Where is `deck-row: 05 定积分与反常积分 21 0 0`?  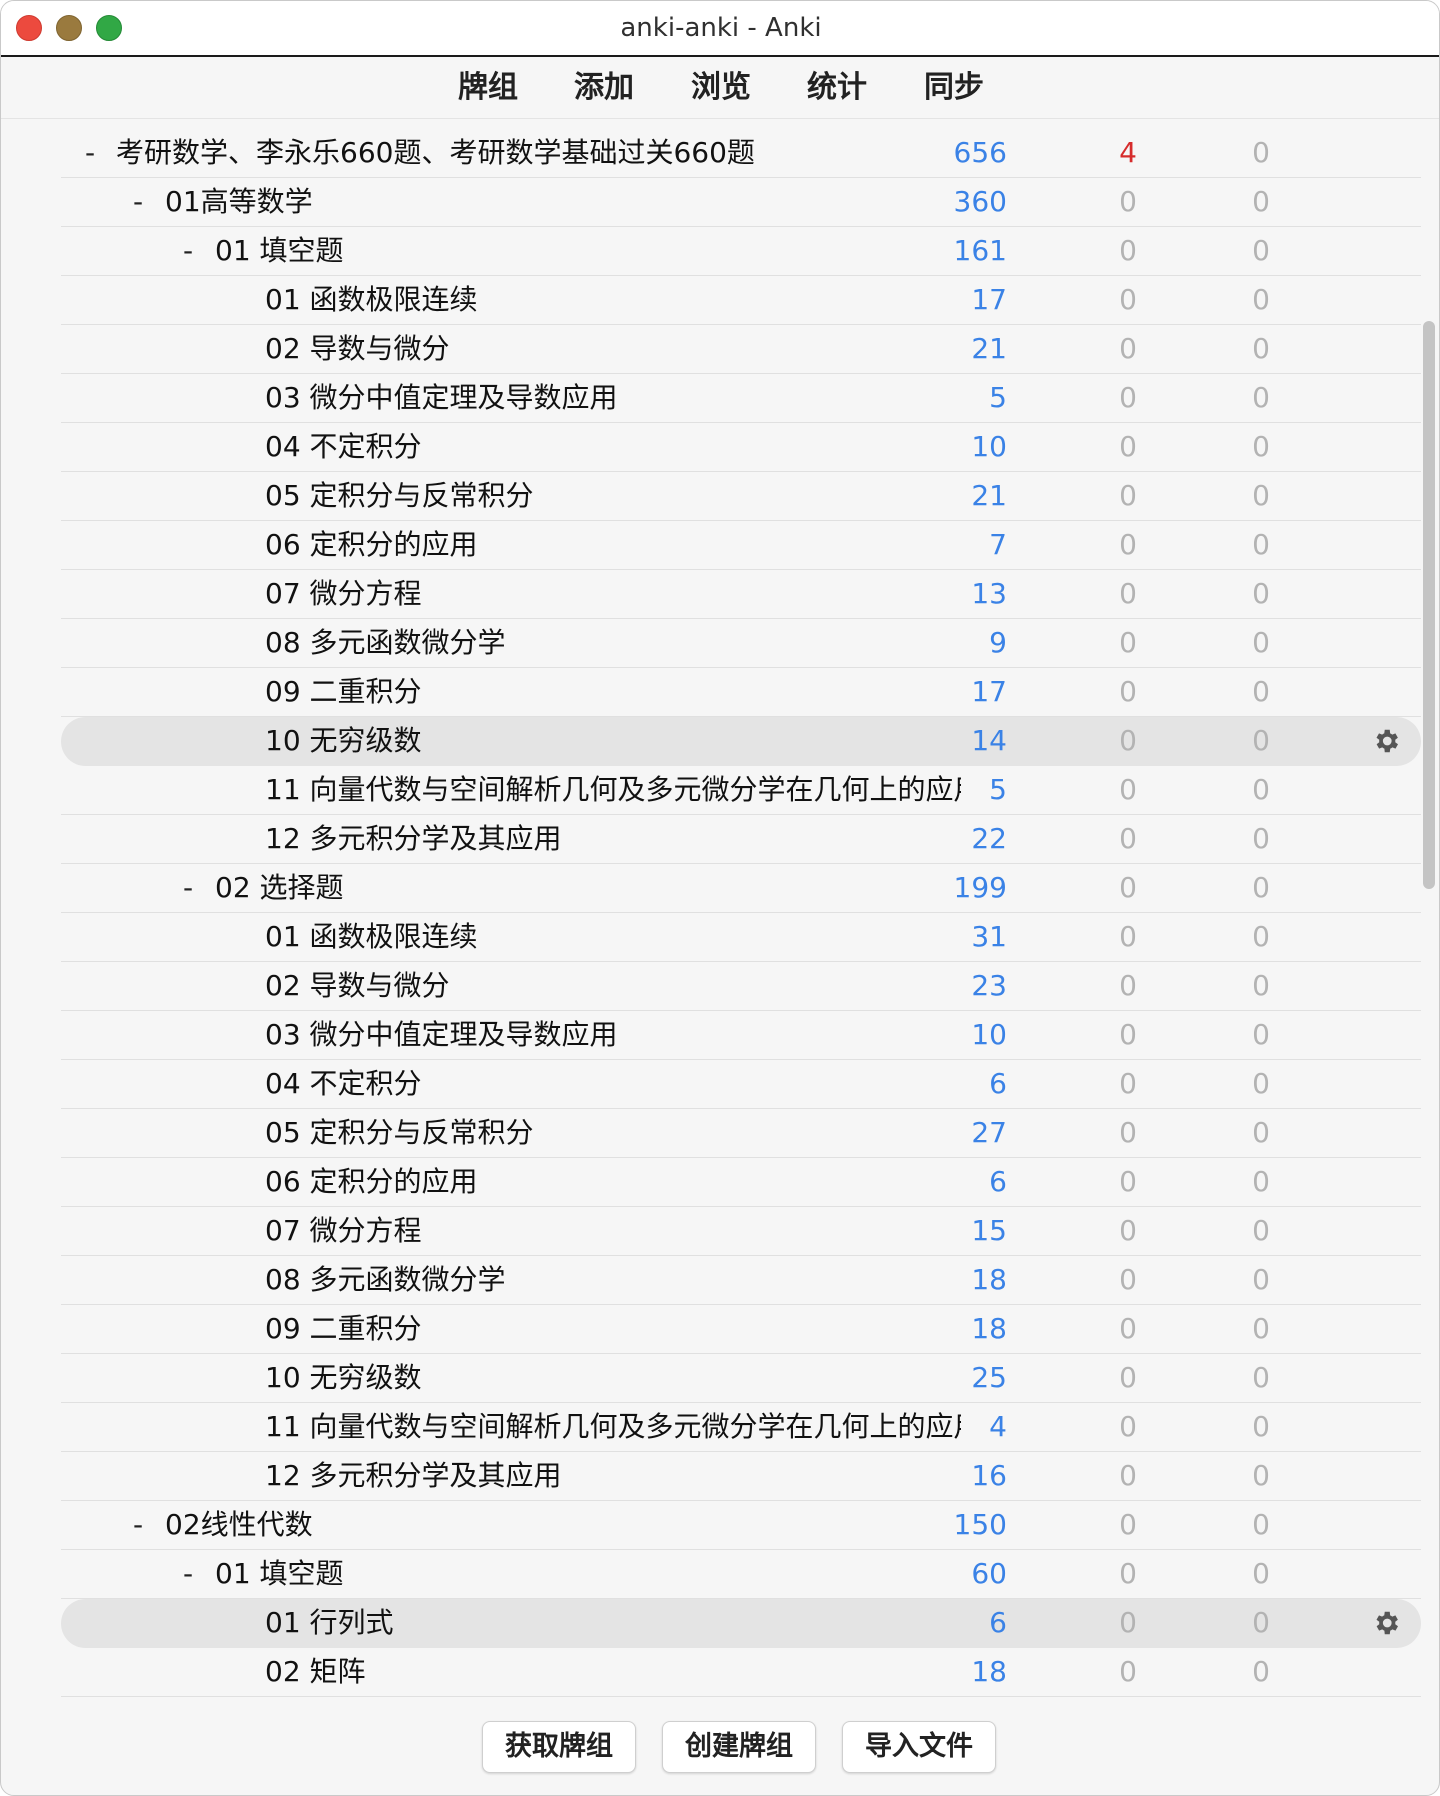
deck-row: 05 定积分与反常积分 21 0 0 is located at coordinates (741, 496).